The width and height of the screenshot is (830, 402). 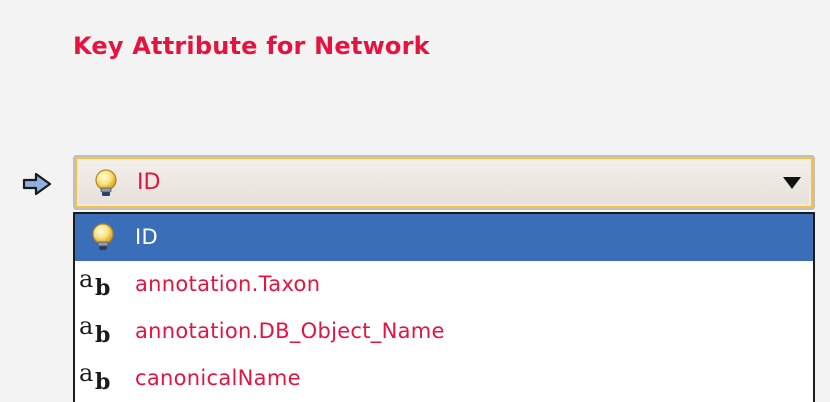 What do you see at coordinates (251, 46) in the screenshot?
I see `section-title: Key Attribute for Network` at bounding box center [251, 46].